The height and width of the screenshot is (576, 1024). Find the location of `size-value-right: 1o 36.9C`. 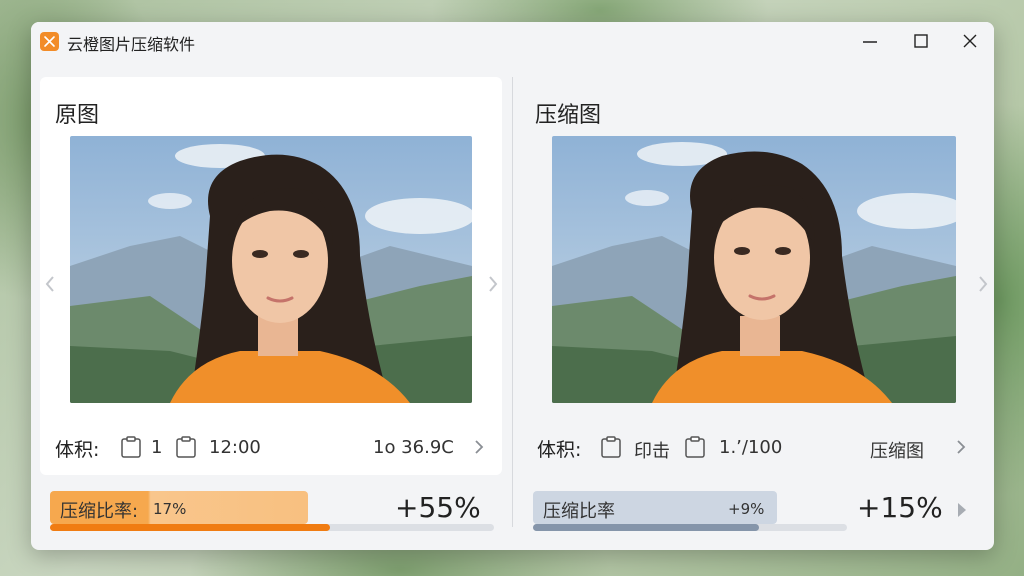

size-value-right: 1o 36.9C is located at coordinates (413, 447).